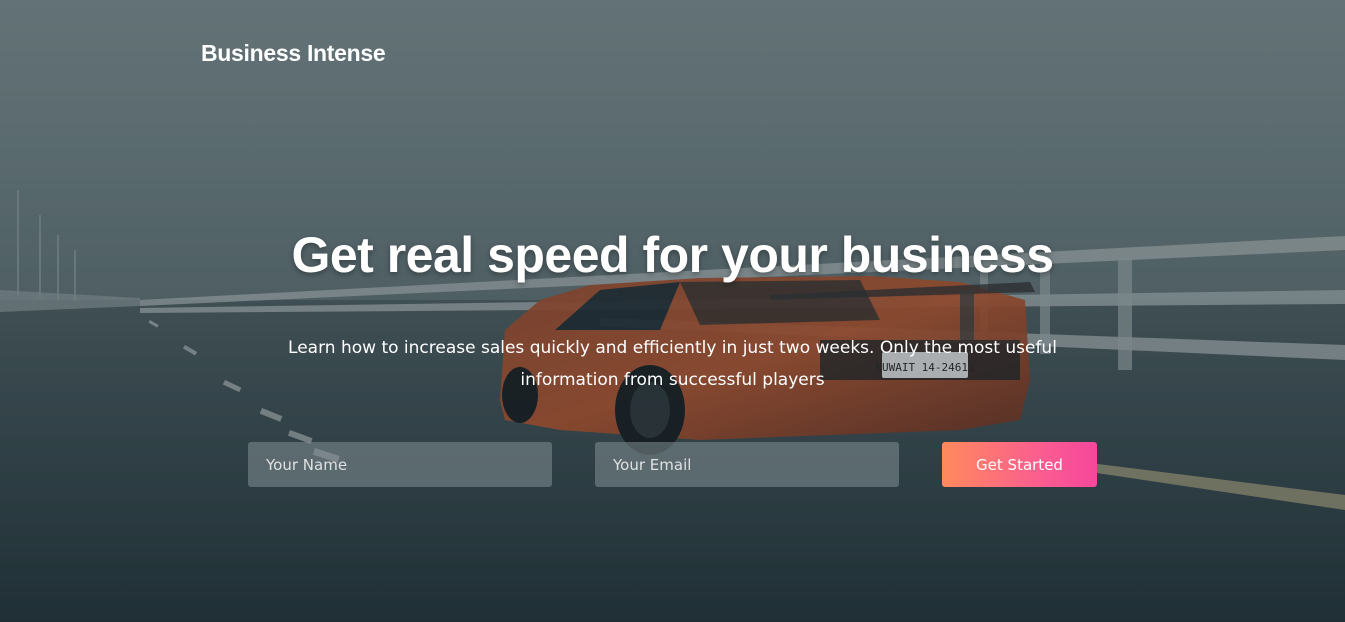 This screenshot has height=622, width=1345. What do you see at coordinates (293, 53) in the screenshot?
I see `brand-logo: Business Intense` at bounding box center [293, 53].